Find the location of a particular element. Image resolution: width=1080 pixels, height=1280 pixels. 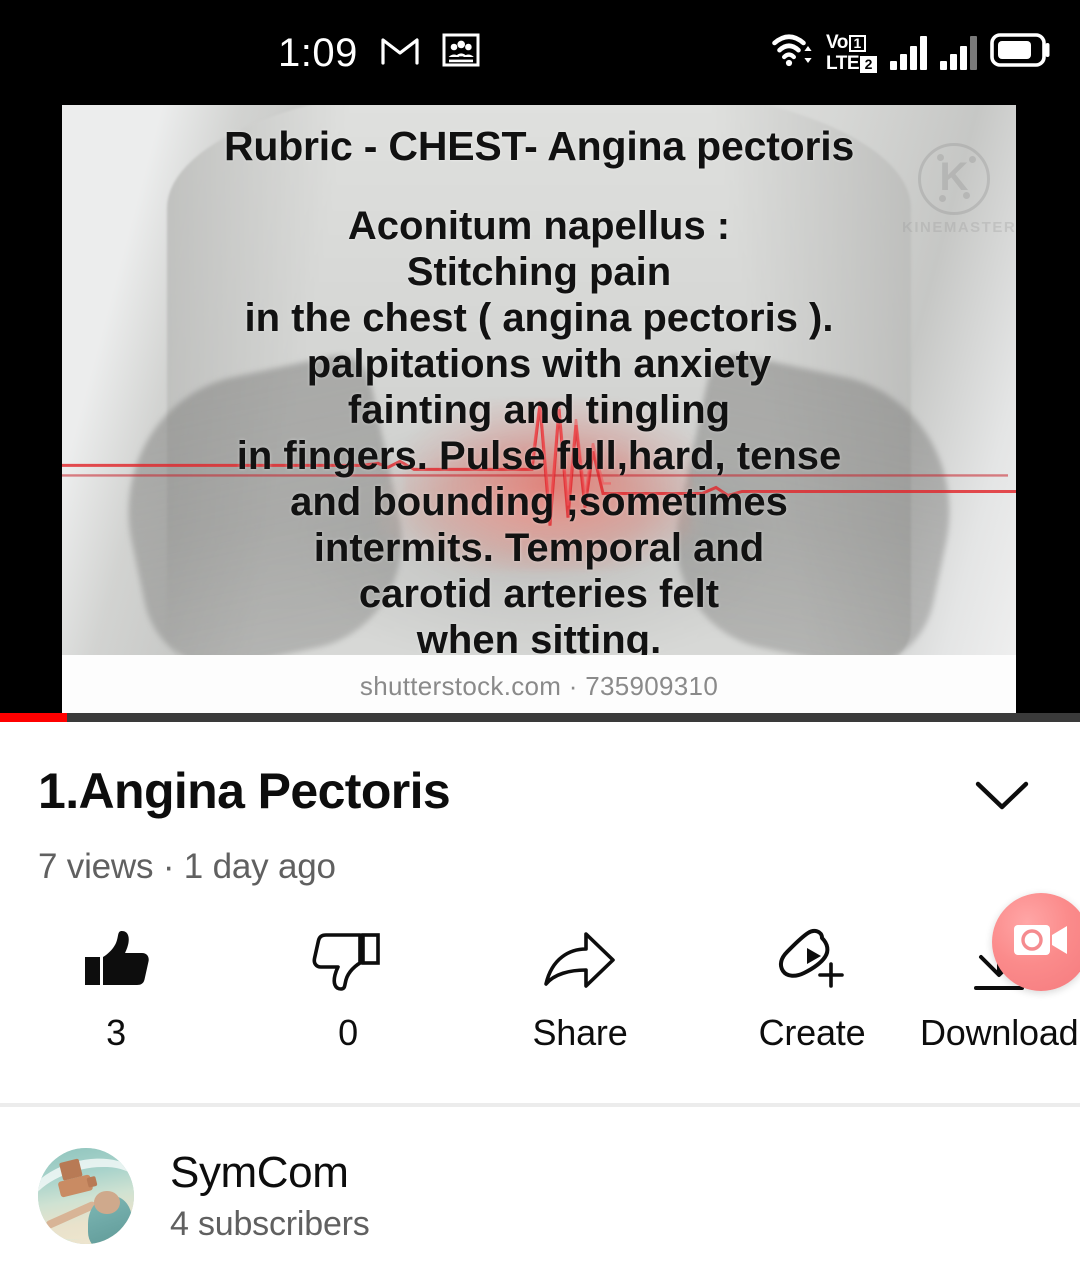

share-icon is located at coordinates (580, 961).